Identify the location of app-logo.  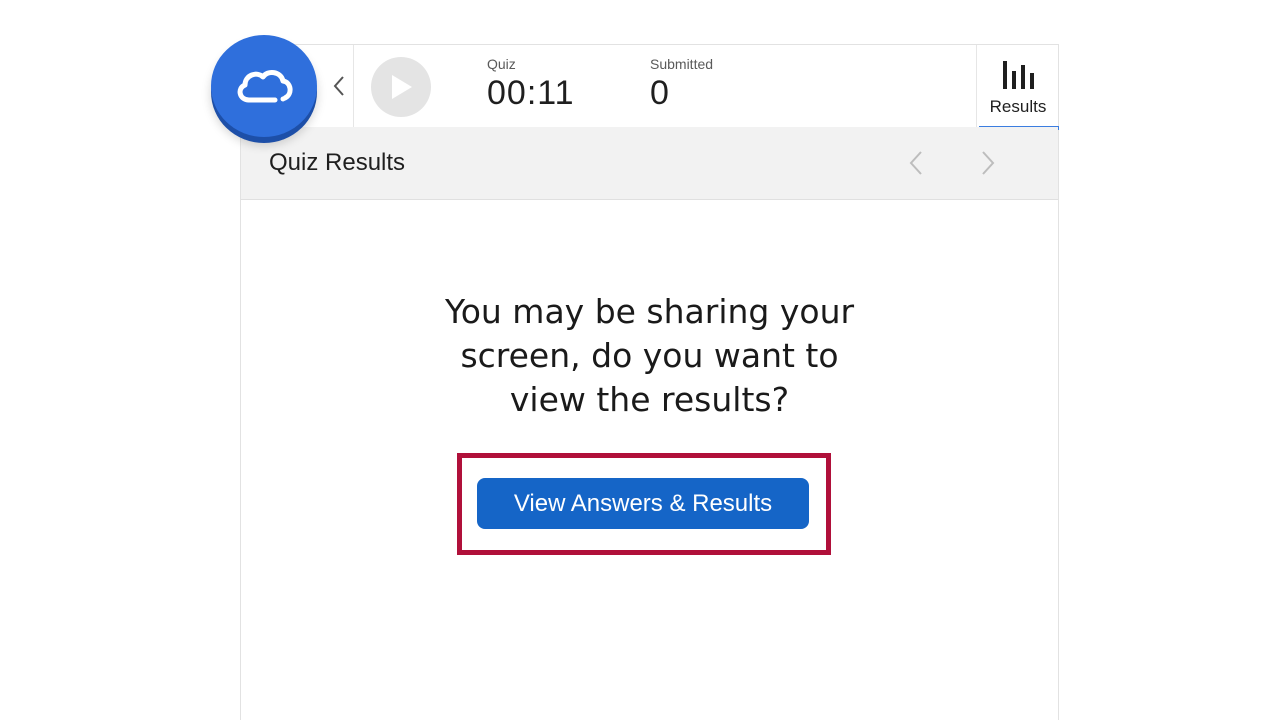
(264, 86).